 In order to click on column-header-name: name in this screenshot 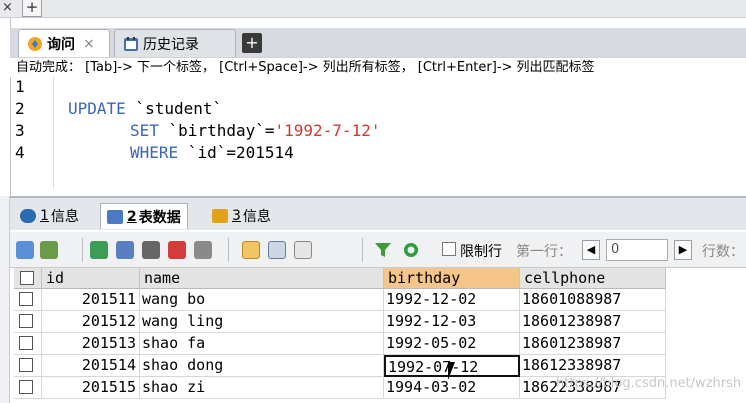, I will do `click(262, 278)`.